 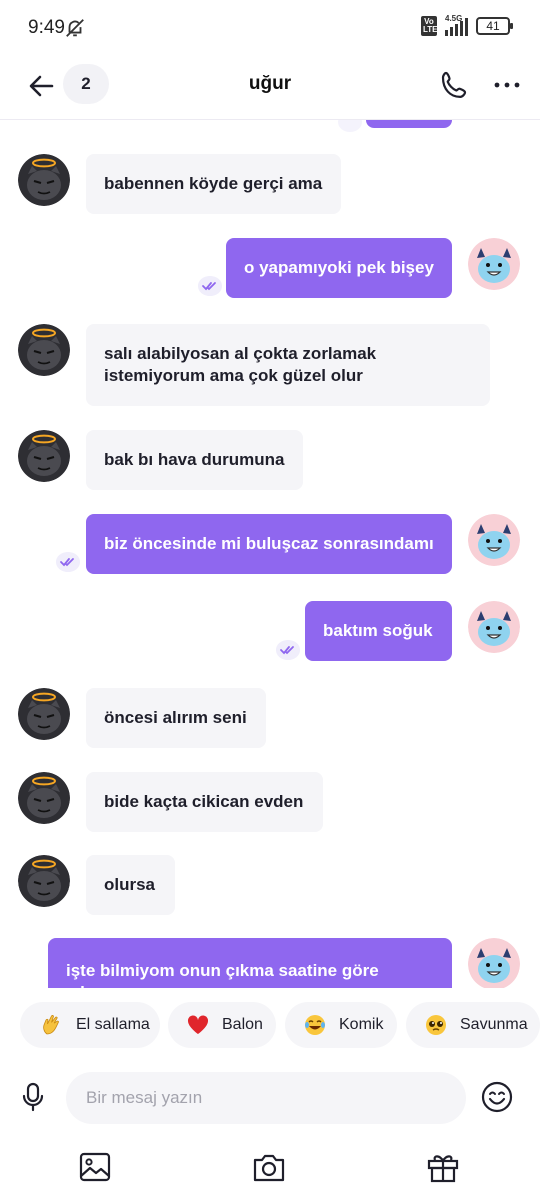 I want to click on message-bubble-incoming: öncesi alırım seni, so click(x=176, y=718).